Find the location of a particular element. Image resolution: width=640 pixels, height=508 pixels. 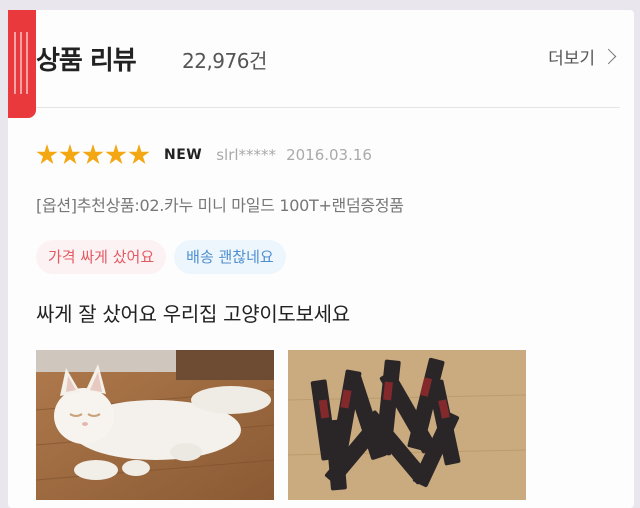

review-tags: 가격 싸게 샀어요 배송 괜찮네요 is located at coordinates (161, 257).